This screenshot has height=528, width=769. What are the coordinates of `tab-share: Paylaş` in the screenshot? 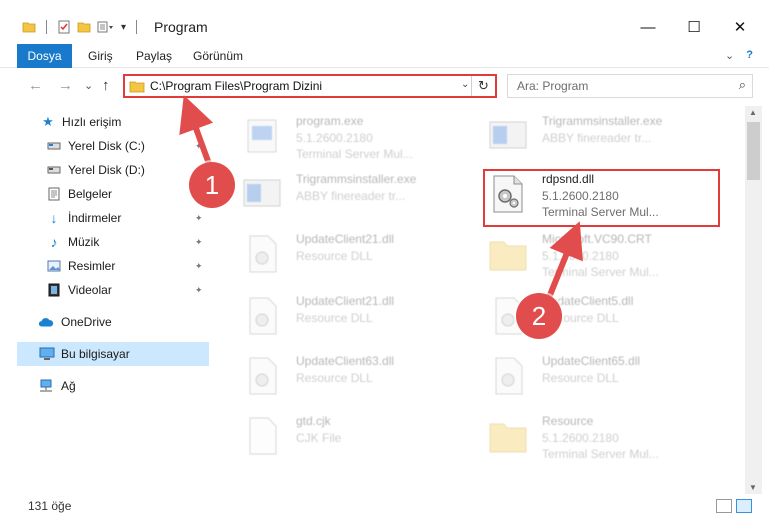 It's located at (154, 56).